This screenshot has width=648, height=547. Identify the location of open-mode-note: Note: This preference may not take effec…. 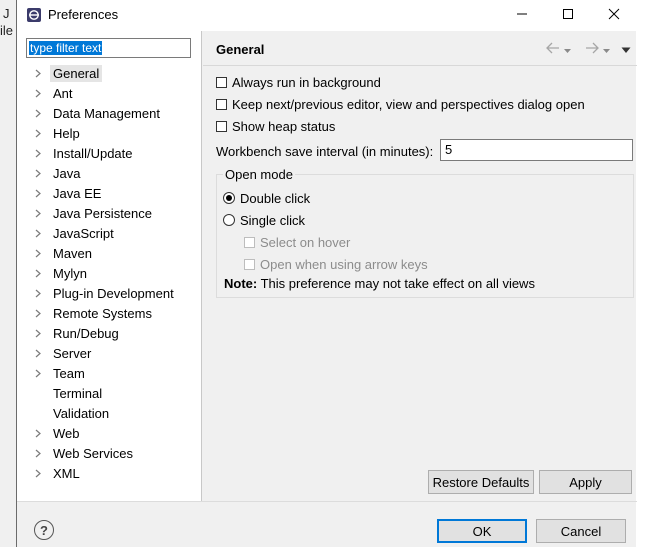
(379, 283).